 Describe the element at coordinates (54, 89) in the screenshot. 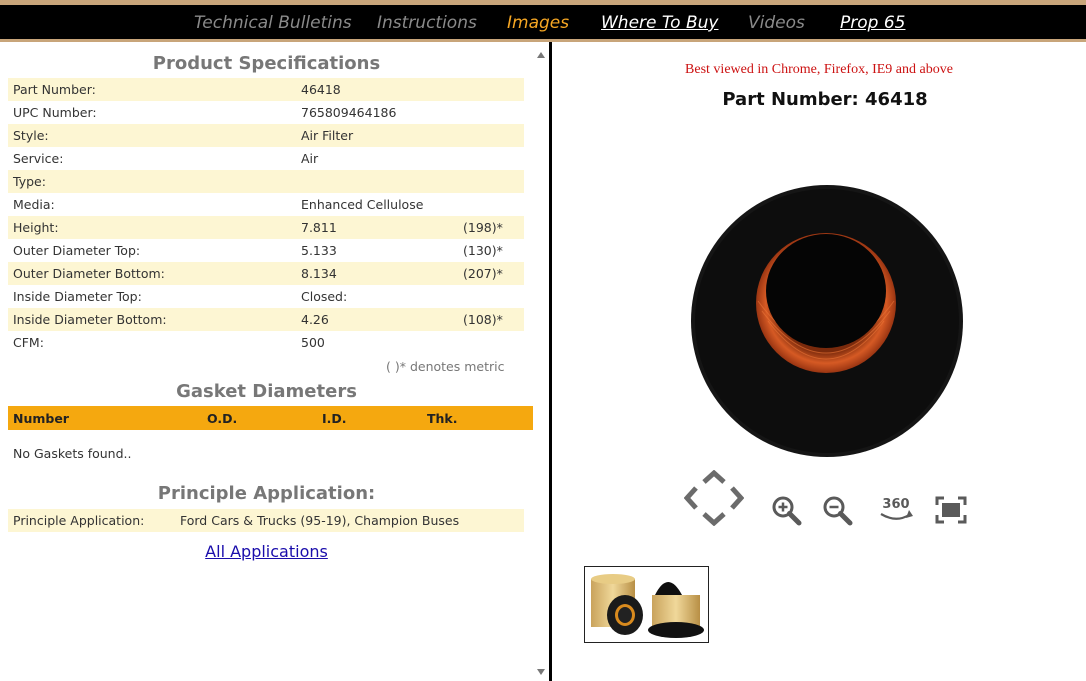

I see `spec-label: Part Number:` at that location.